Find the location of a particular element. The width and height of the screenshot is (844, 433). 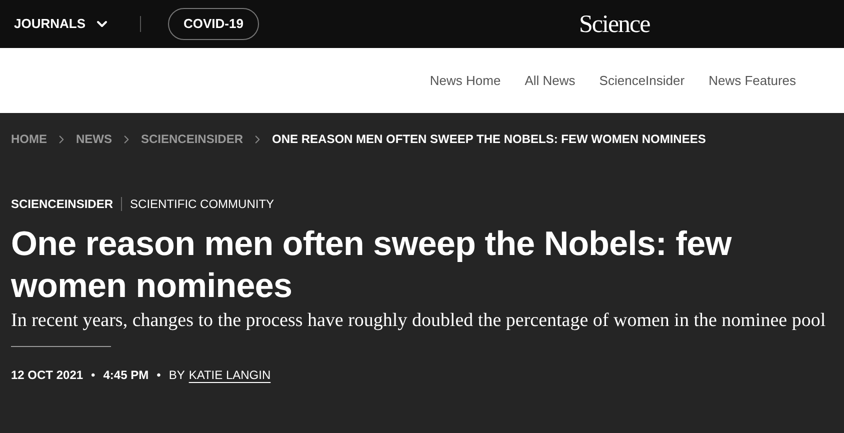

breadcrumb-link: HOME is located at coordinates (29, 139).